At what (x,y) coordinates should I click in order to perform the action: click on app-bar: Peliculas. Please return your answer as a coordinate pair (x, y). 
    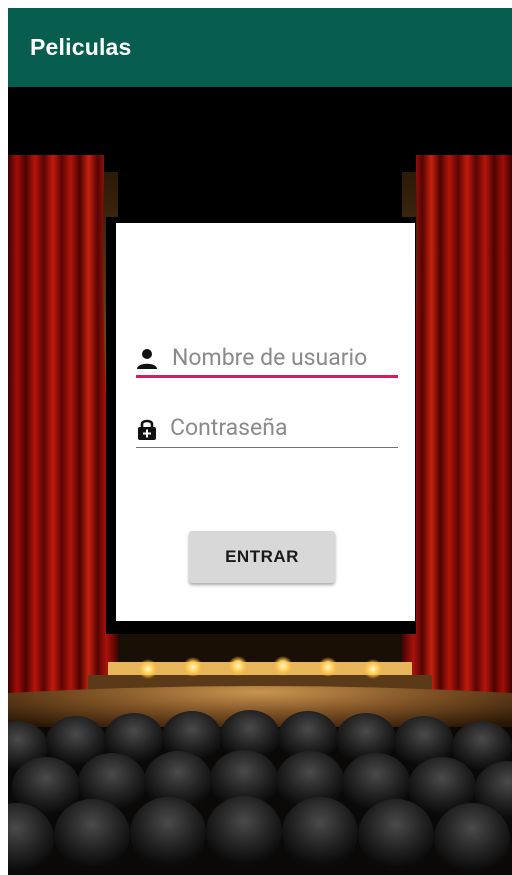
    Looking at the image, I should click on (260, 47).